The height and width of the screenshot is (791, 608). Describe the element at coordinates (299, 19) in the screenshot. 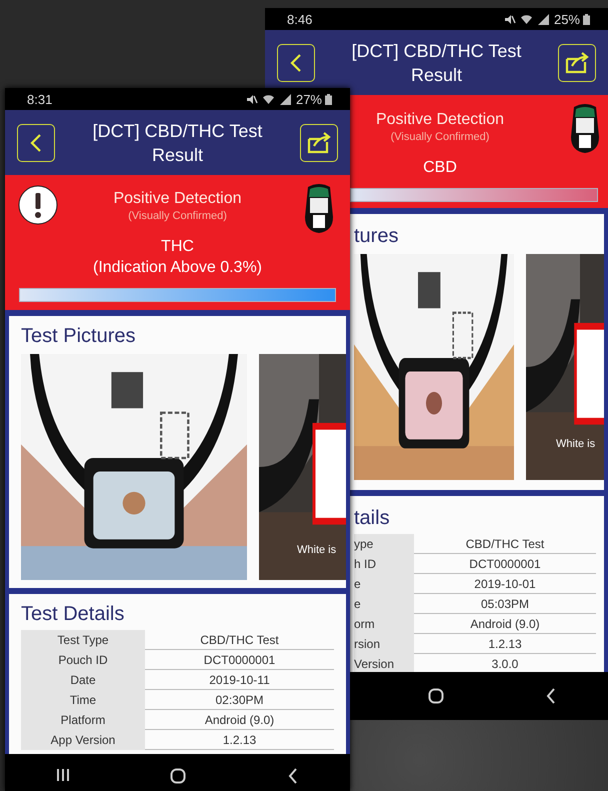

I see `status-time: 8:46` at that location.